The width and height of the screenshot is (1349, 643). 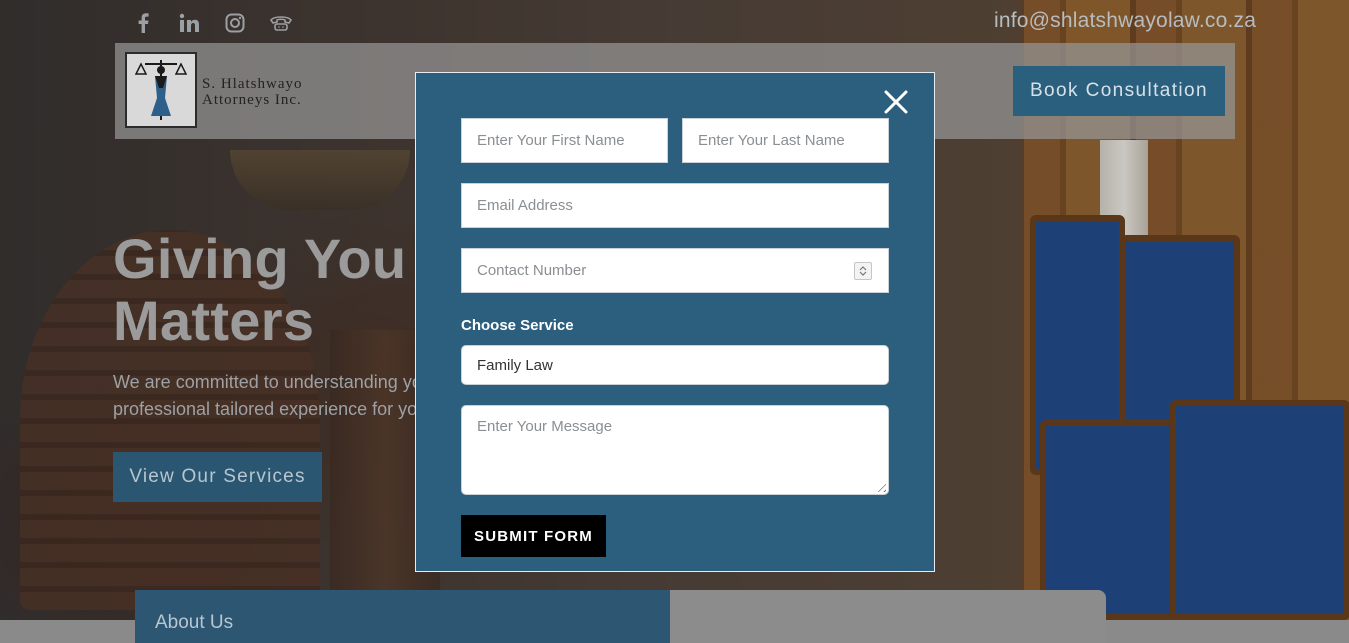 What do you see at coordinates (896, 102) in the screenshot?
I see `close-icon` at bounding box center [896, 102].